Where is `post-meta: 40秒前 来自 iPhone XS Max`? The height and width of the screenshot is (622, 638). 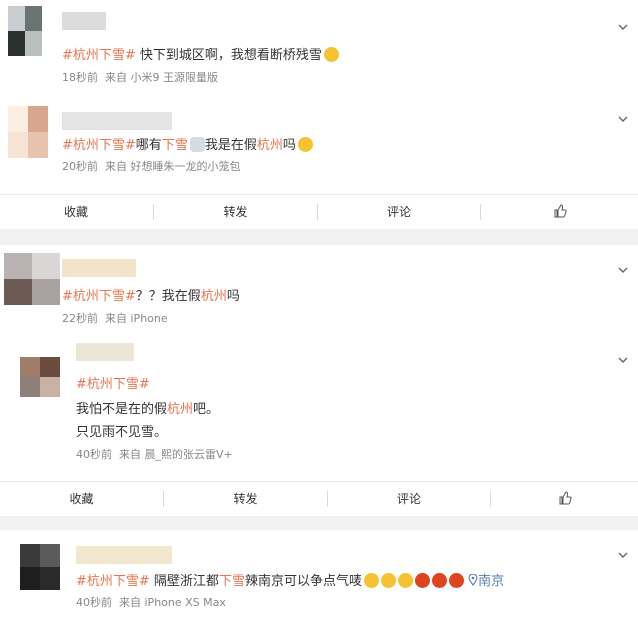 post-meta: 40秒前 来自 iPhone XS Max is located at coordinates (151, 602).